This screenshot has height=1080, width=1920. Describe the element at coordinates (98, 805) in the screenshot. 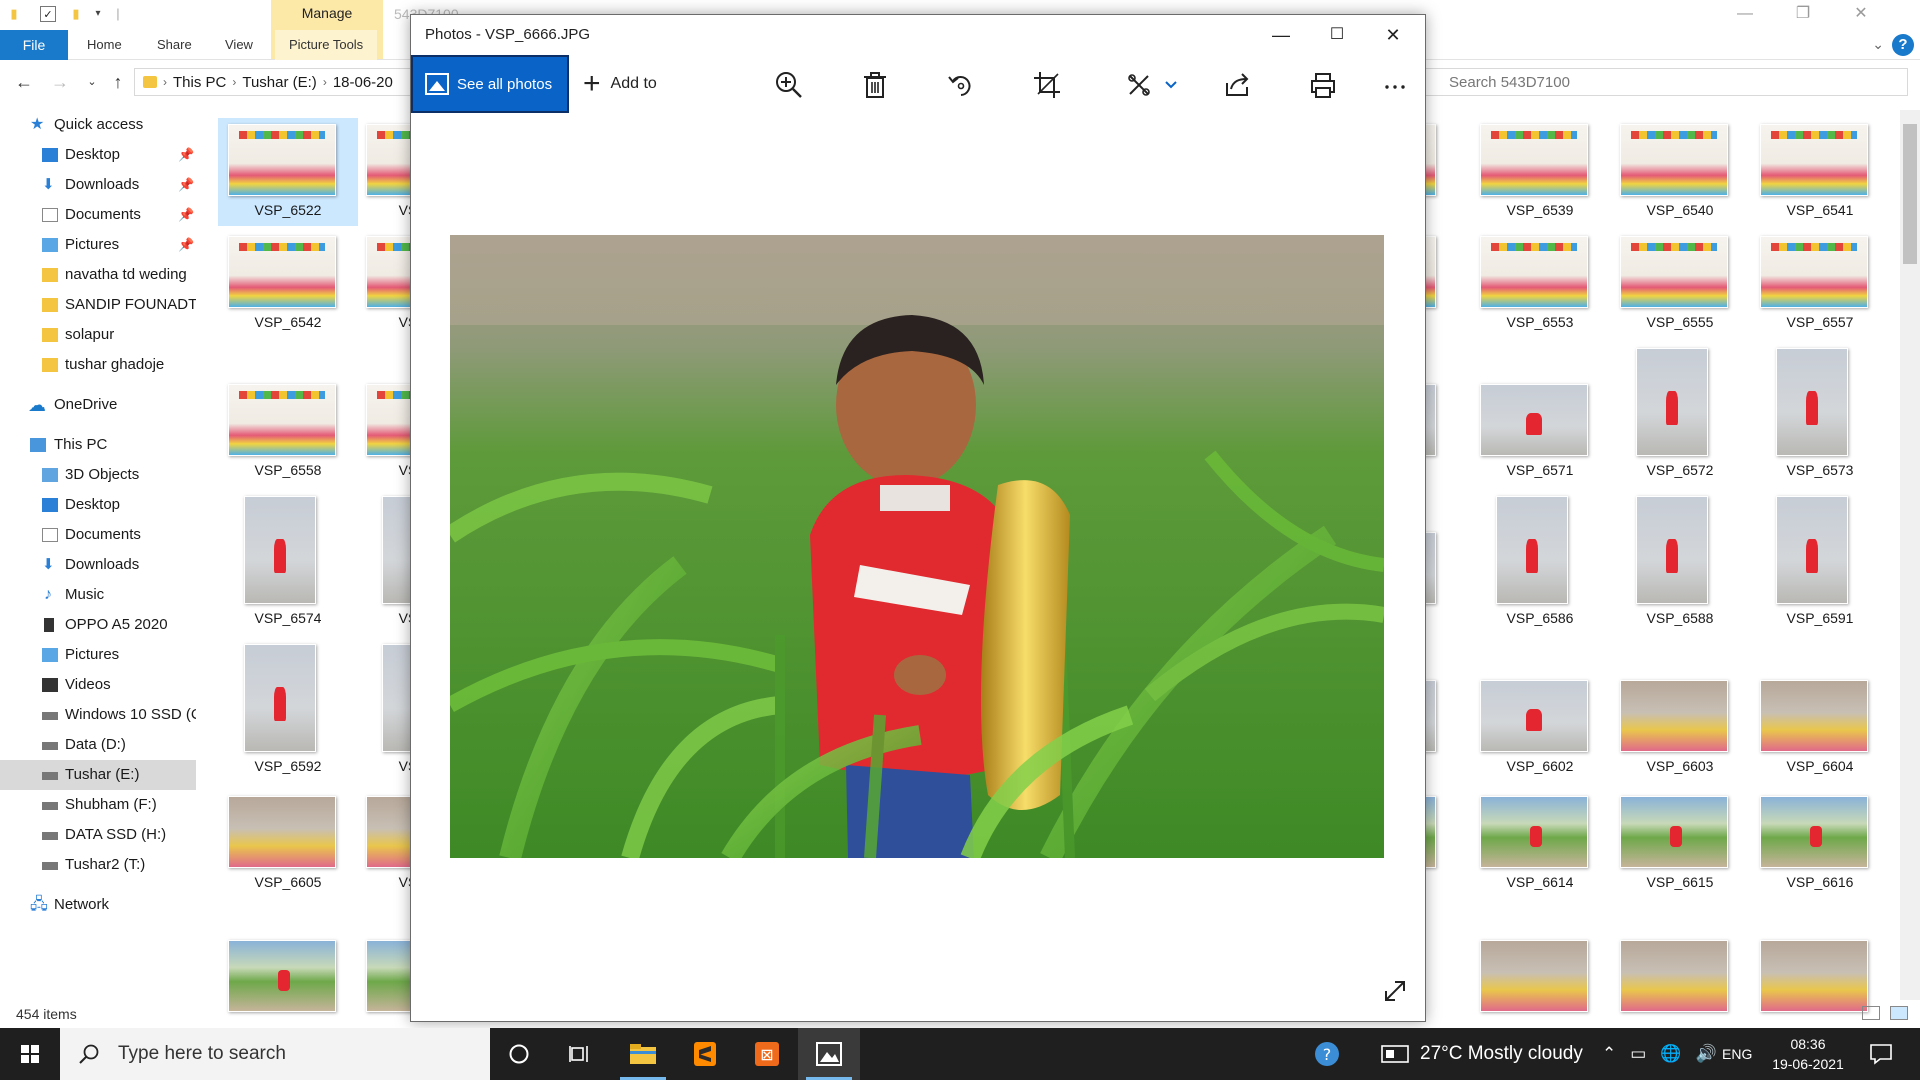

I see `nav-pc-item: Shubham (F:)` at that location.